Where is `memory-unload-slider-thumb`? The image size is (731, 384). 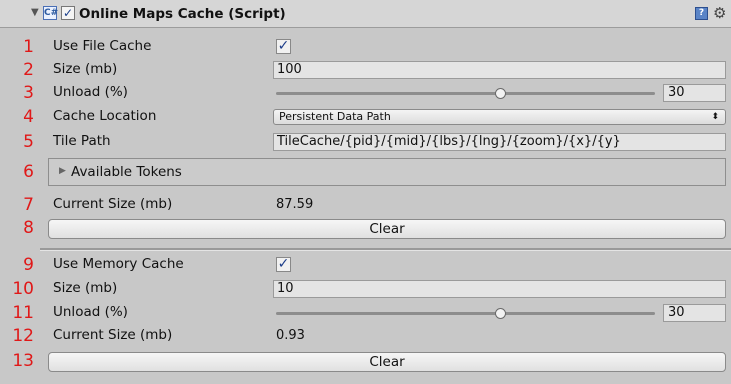
memory-unload-slider-thumb is located at coordinates (500, 313).